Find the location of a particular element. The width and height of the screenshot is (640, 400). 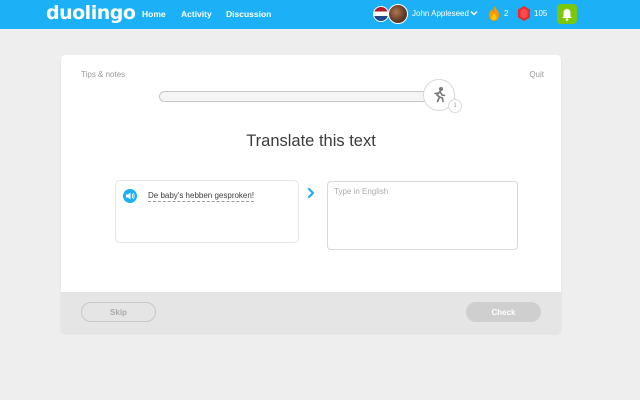

tips-notes-link: Tips & notes is located at coordinates (103, 75).